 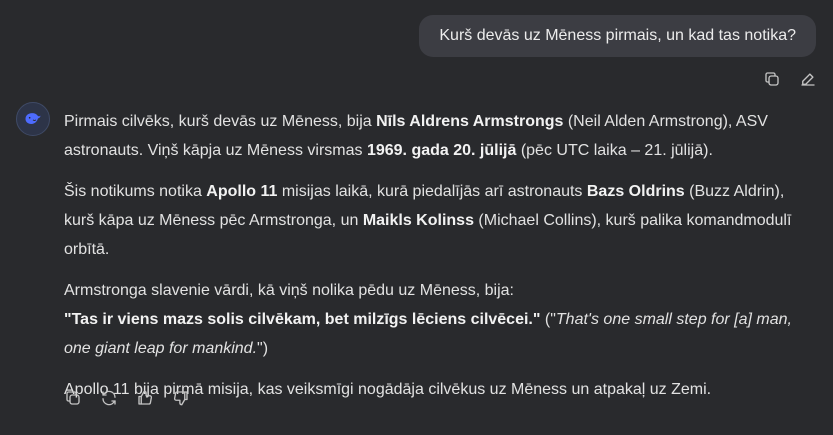 What do you see at coordinates (441, 150) in the screenshot?
I see `bold-date: 1969. gada 20. jūlijā` at bounding box center [441, 150].